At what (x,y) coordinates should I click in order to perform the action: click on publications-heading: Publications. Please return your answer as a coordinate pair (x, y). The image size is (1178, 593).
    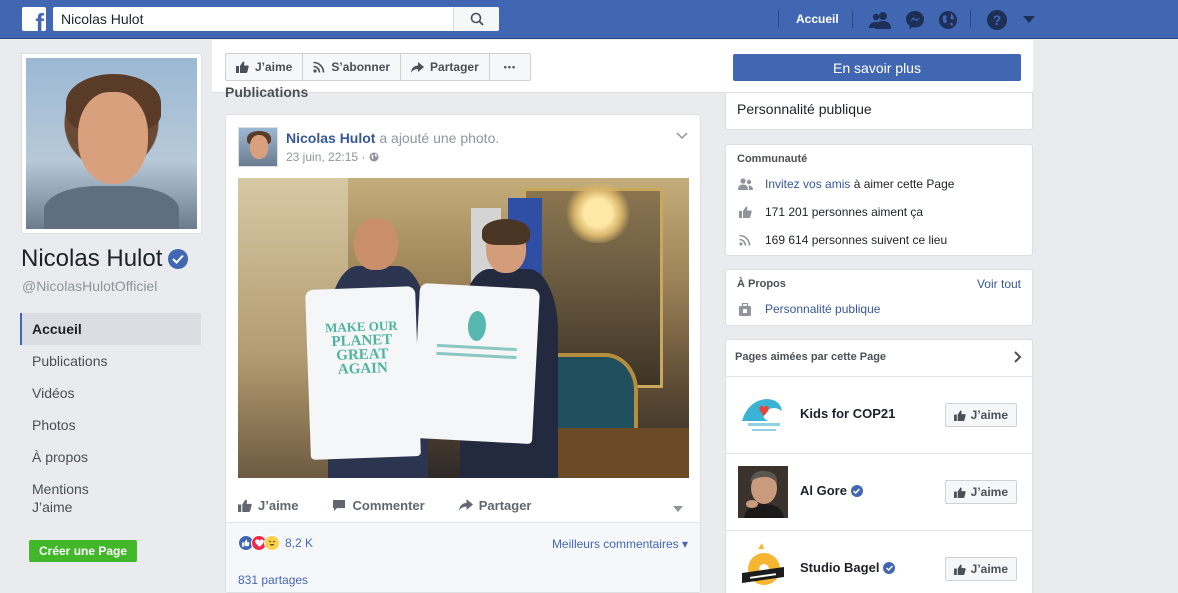
    Looking at the image, I should click on (267, 92).